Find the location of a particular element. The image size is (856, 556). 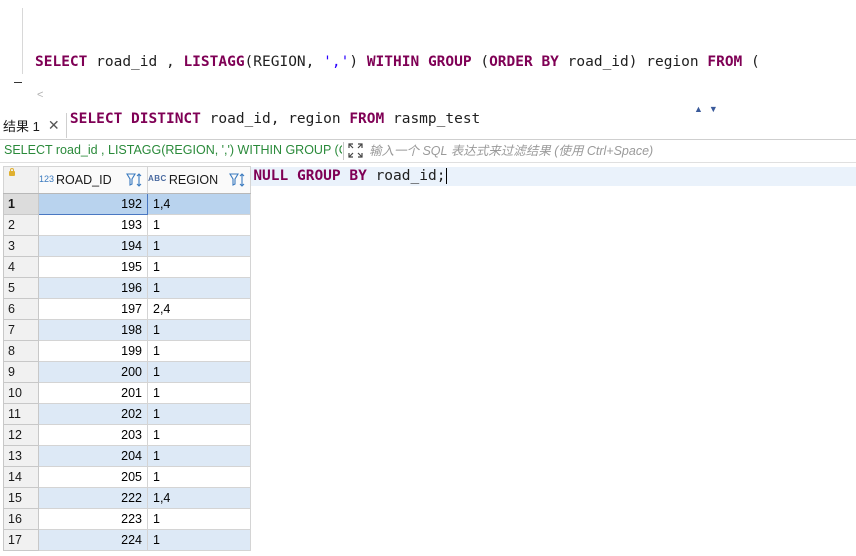

row-number: 3 is located at coordinates (21, 246).